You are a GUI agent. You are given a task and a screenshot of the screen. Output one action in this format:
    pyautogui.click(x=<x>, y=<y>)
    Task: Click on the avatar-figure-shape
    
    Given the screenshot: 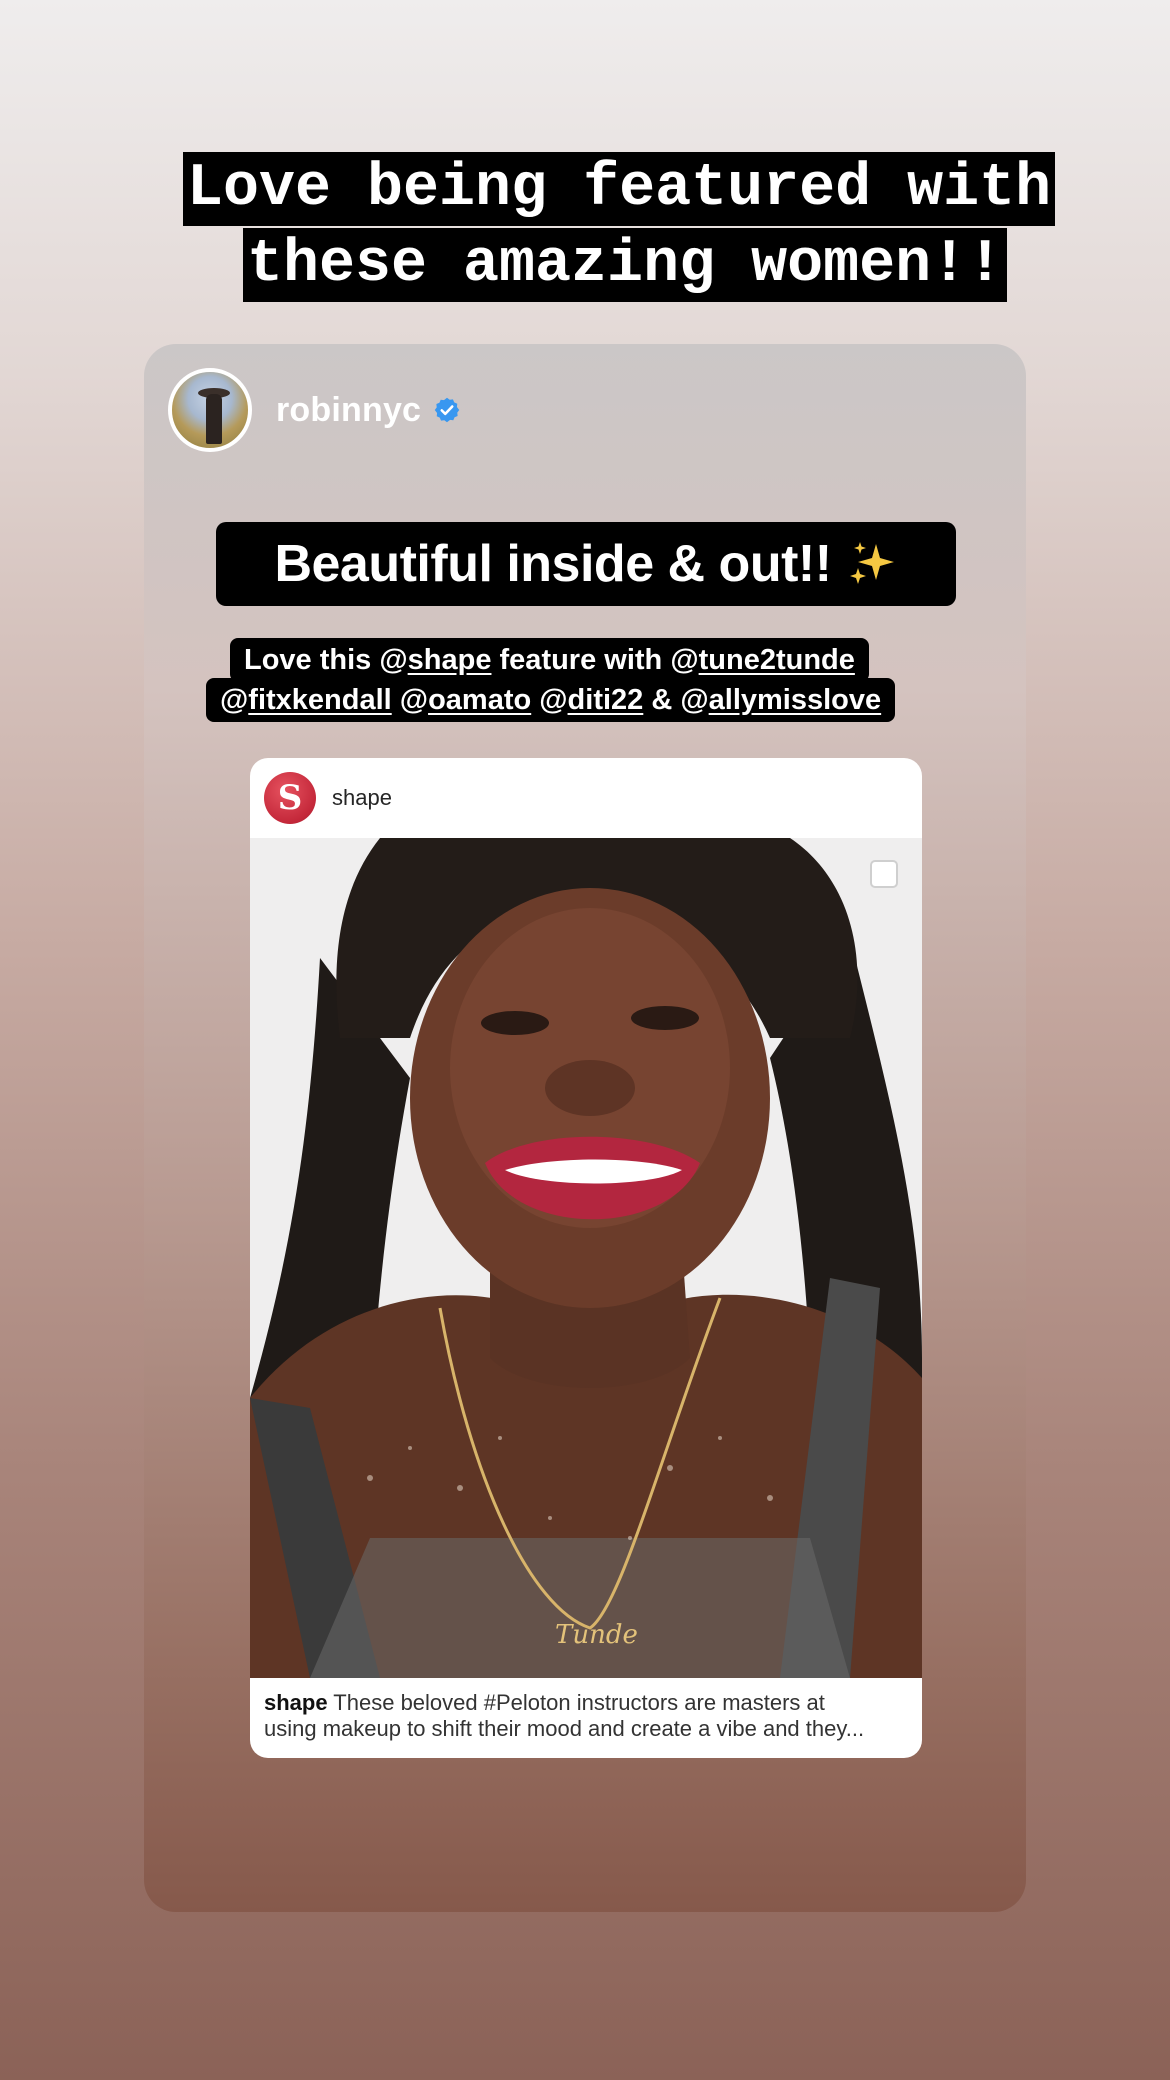 What is the action you would take?
    pyautogui.click(x=214, y=419)
    